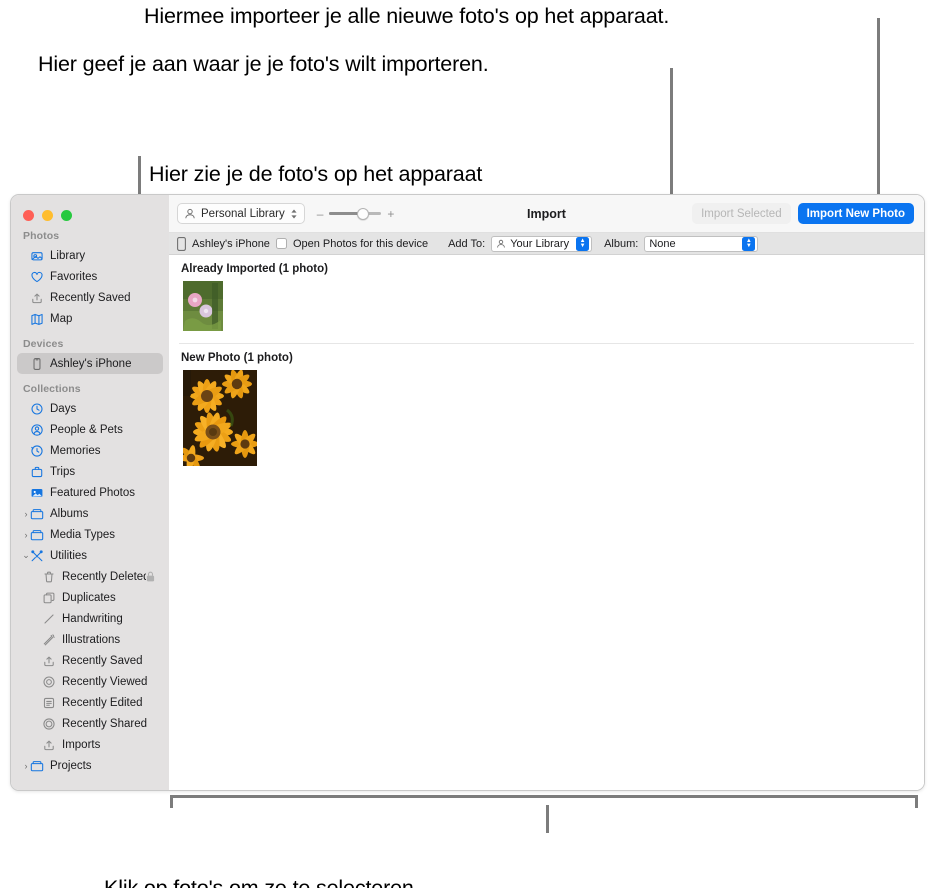  What do you see at coordinates (93, 492) in the screenshot?
I see `sidebar-item-label: Featured Photos` at bounding box center [93, 492].